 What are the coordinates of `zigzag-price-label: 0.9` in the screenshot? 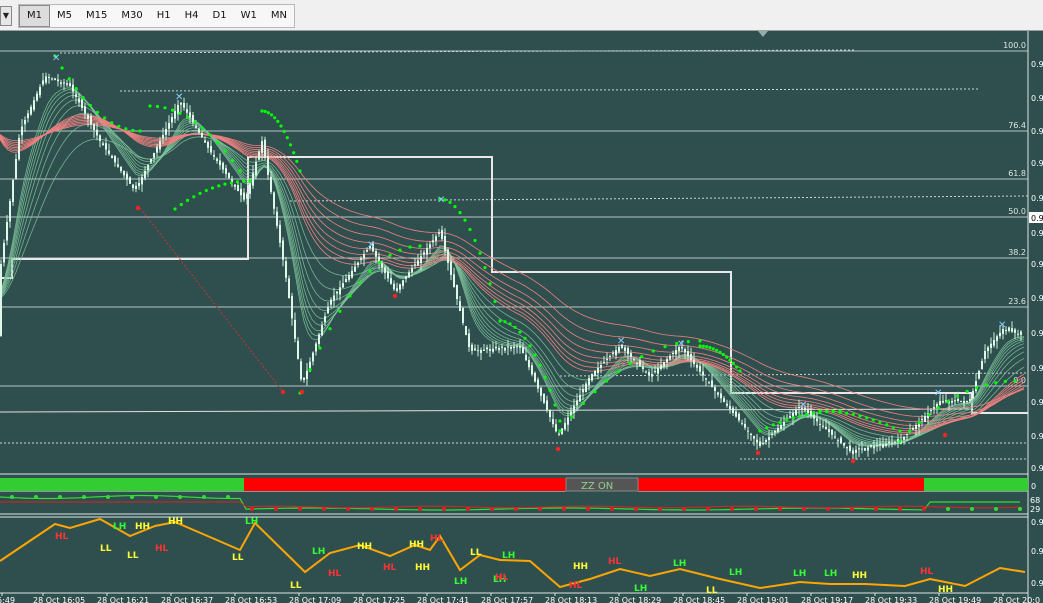 It's located at (1037, 551).